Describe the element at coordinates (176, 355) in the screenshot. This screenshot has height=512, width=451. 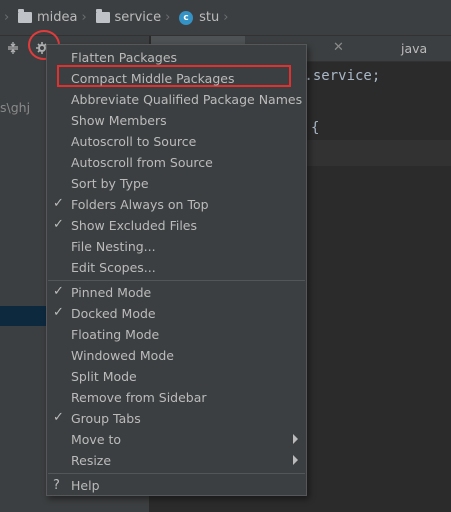
I see `menu-item-windowed-mode: Windowed Mode` at that location.